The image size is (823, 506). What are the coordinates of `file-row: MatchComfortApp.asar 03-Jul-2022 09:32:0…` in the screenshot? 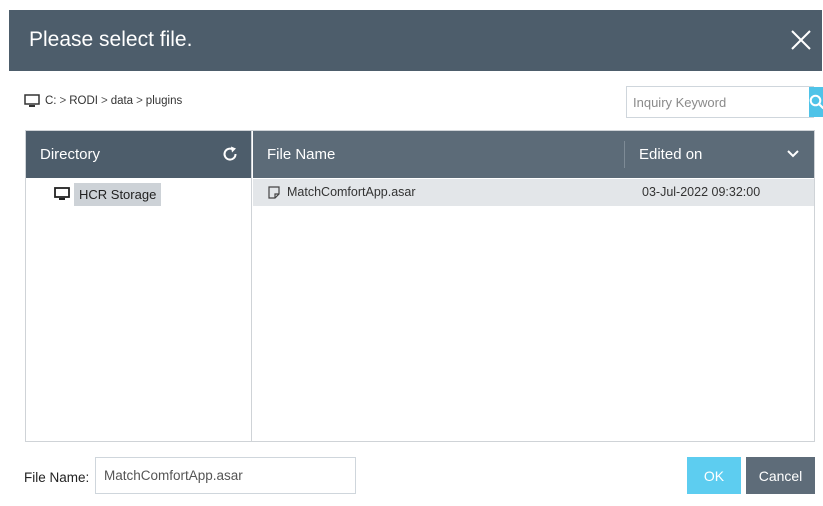 It's located at (533, 192).